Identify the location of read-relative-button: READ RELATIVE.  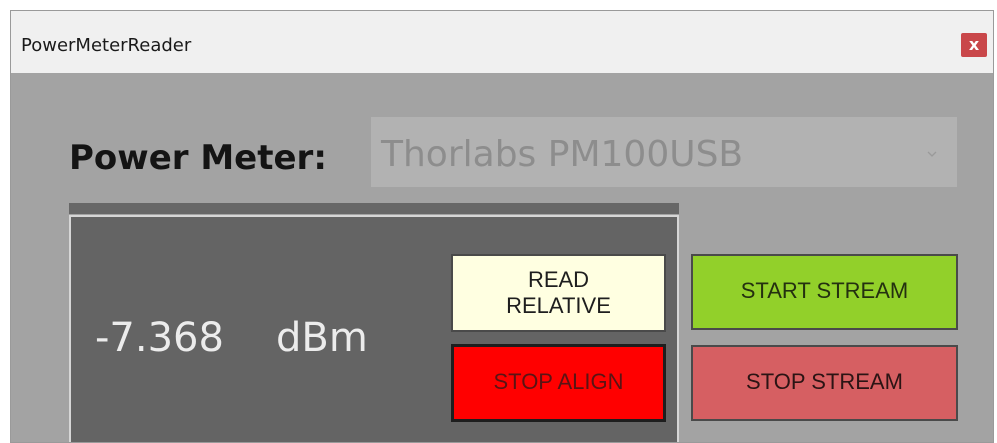
(558, 293).